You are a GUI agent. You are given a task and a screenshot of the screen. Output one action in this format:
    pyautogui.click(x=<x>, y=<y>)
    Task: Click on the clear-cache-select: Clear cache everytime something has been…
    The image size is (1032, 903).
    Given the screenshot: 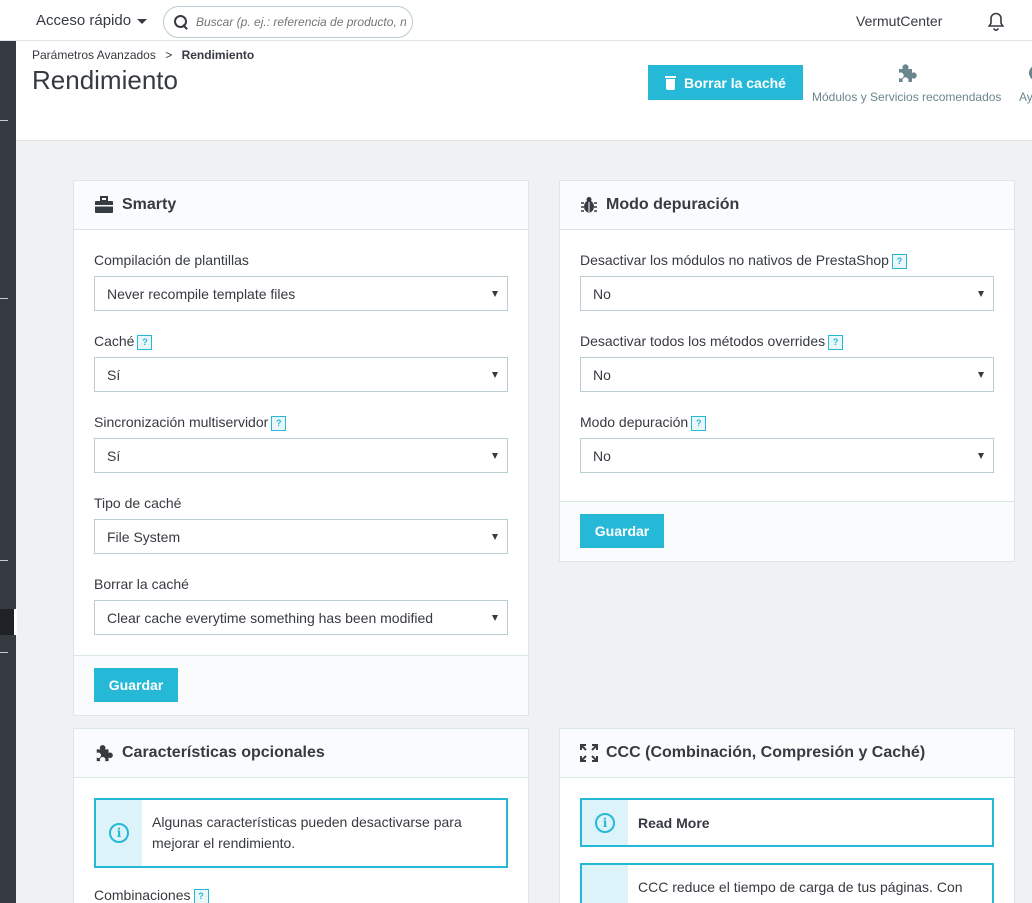 What is the action you would take?
    pyautogui.click(x=301, y=617)
    